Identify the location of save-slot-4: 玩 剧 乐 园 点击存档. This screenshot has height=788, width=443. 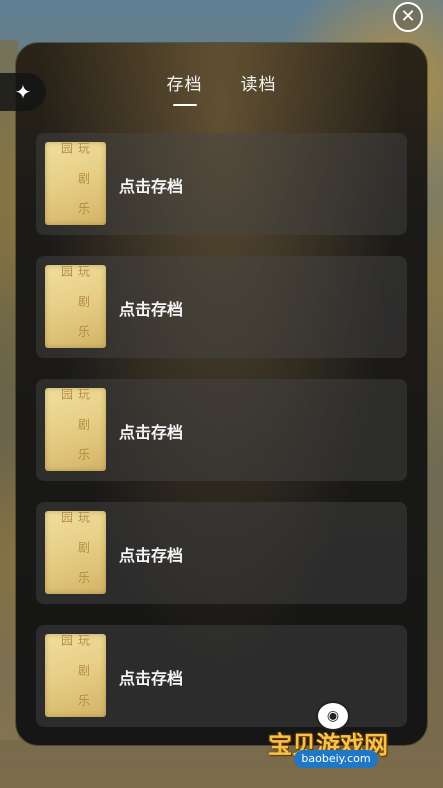
(221, 553).